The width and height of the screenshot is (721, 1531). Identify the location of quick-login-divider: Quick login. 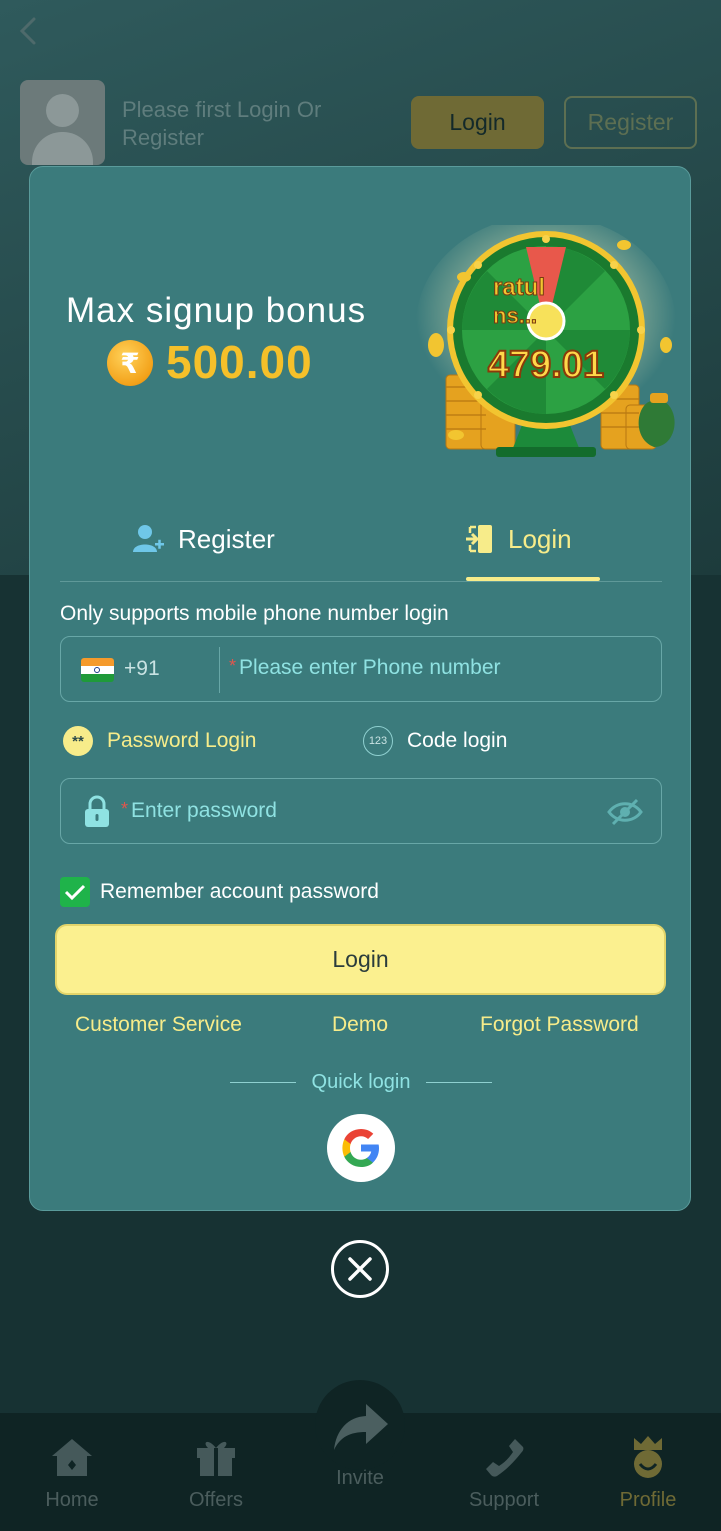
(361, 1082).